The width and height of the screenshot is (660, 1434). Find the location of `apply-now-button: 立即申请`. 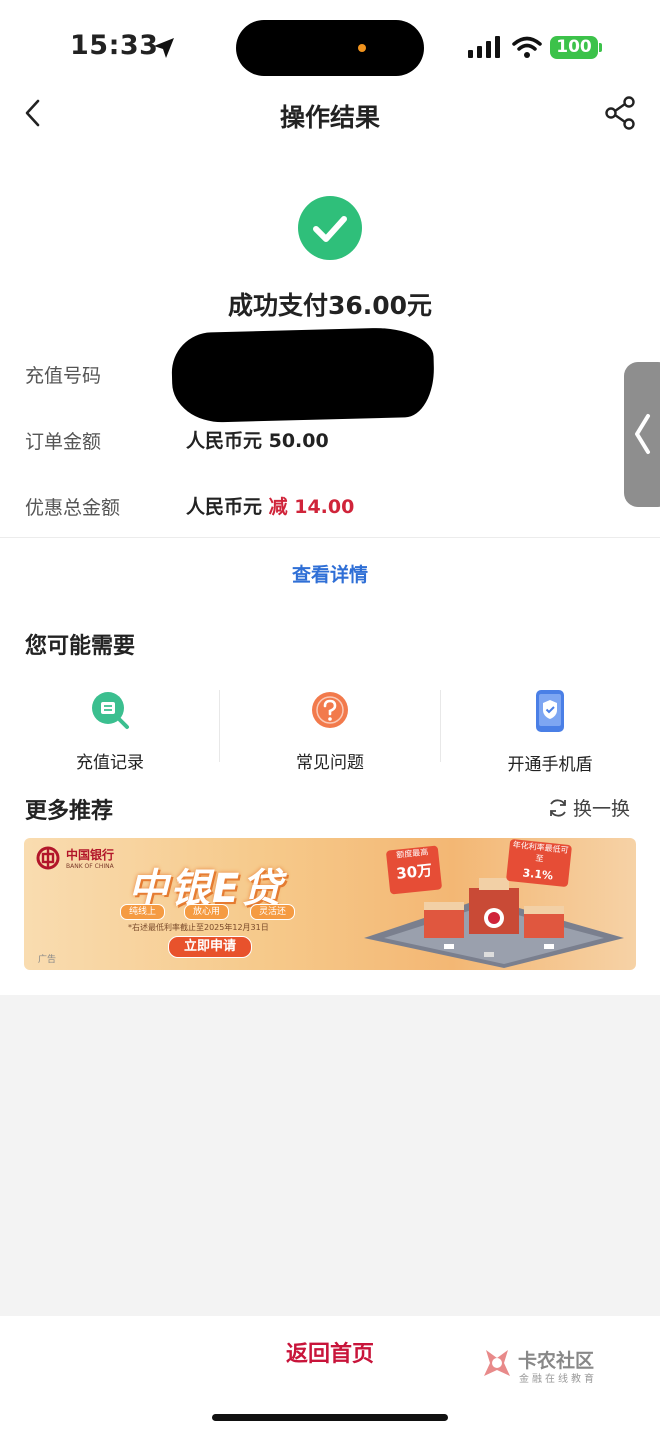

apply-now-button: 立即申请 is located at coordinates (210, 947).